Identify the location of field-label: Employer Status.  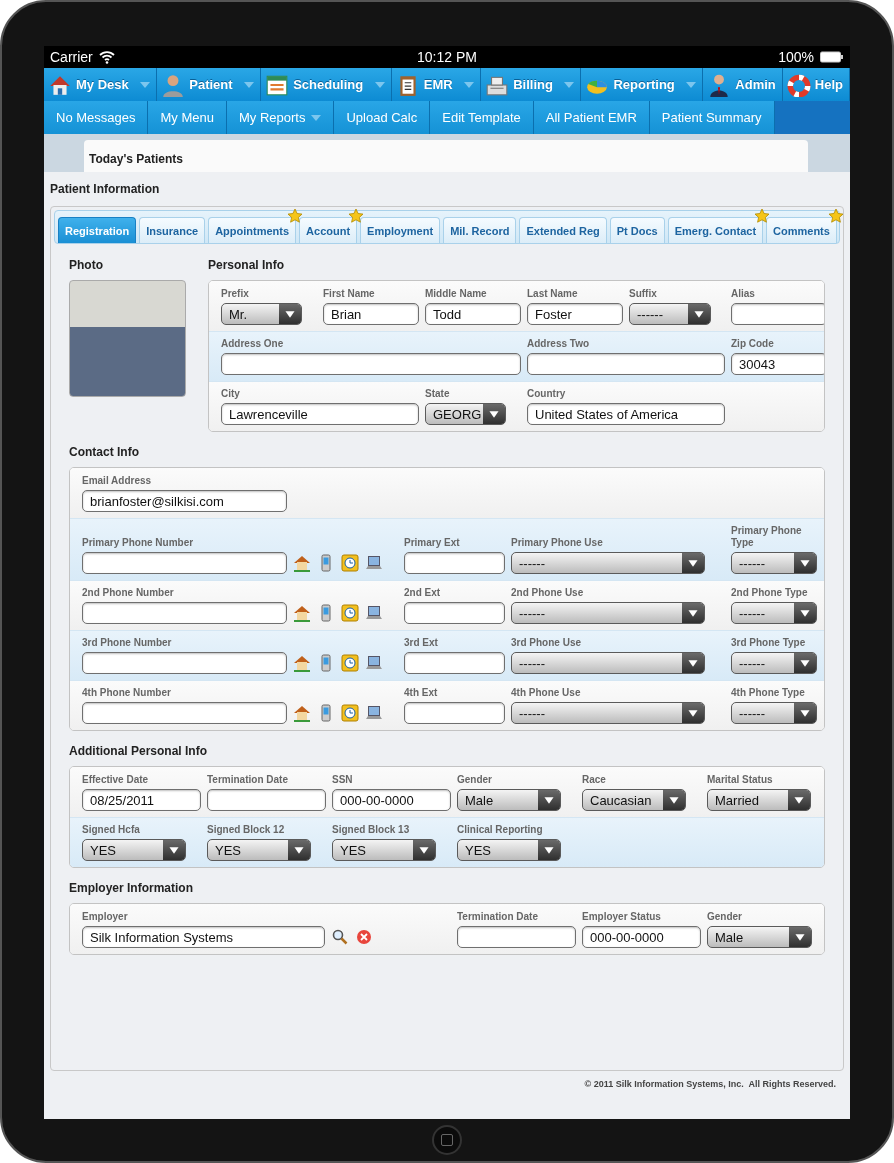
(622, 917).